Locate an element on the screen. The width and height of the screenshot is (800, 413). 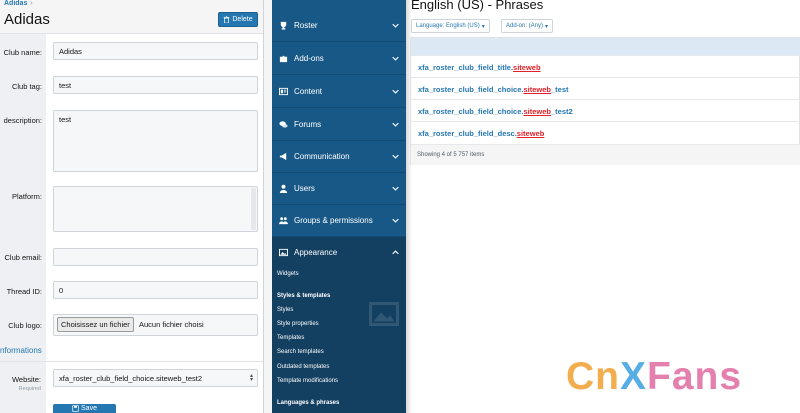
required-hint: Required is located at coordinates (29, 389).